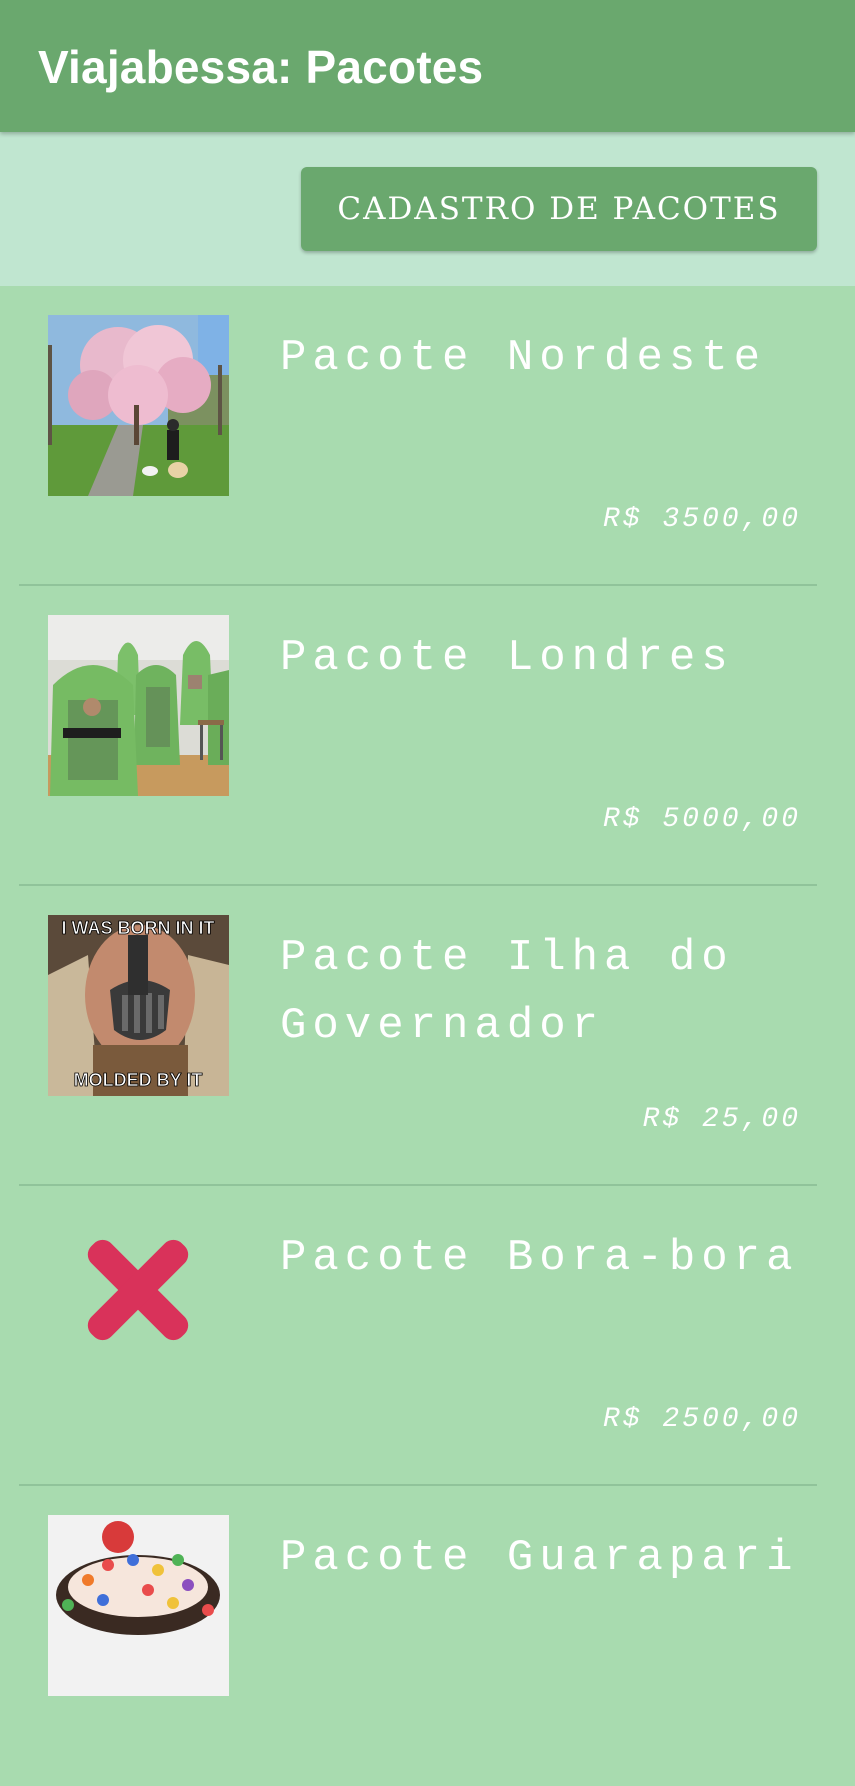  I want to click on cadastro-pacotes-button: CADASTRO DE PACOTES, so click(559, 209).